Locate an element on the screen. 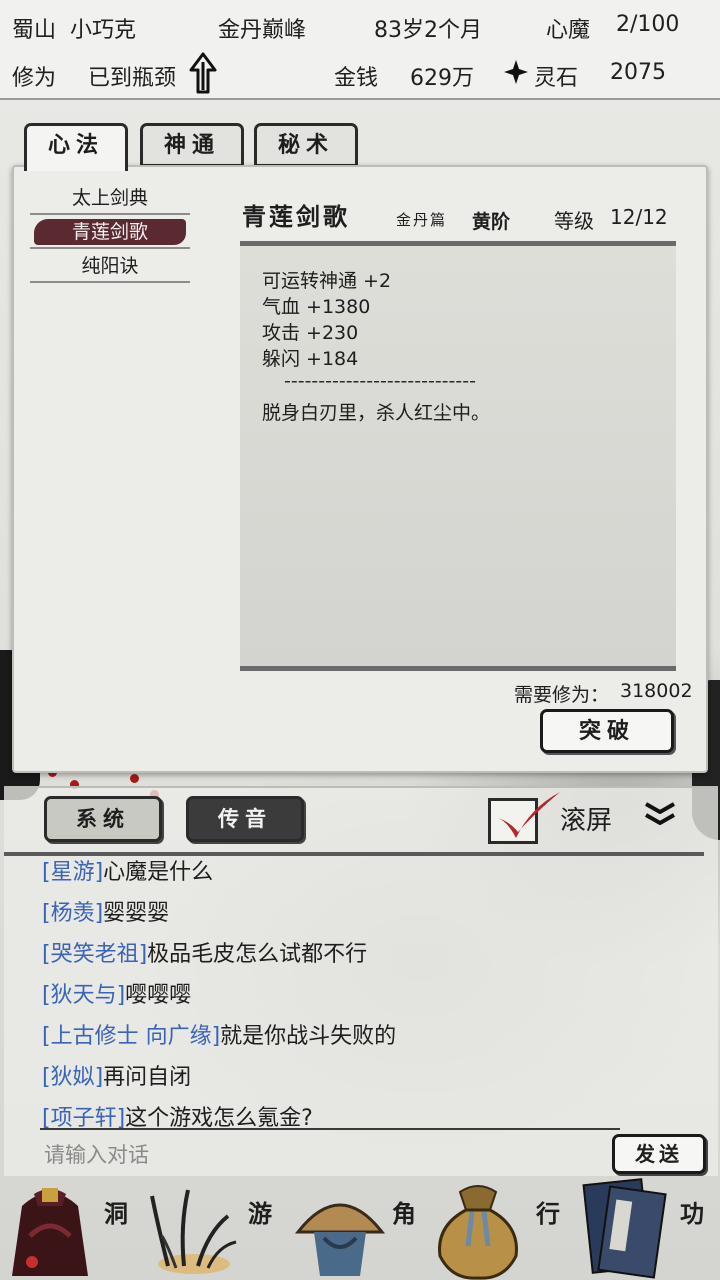 Image resolution: width=720 pixels, height=1280 pixels. nav-item-skills: 功 is located at coordinates (648, 1228).